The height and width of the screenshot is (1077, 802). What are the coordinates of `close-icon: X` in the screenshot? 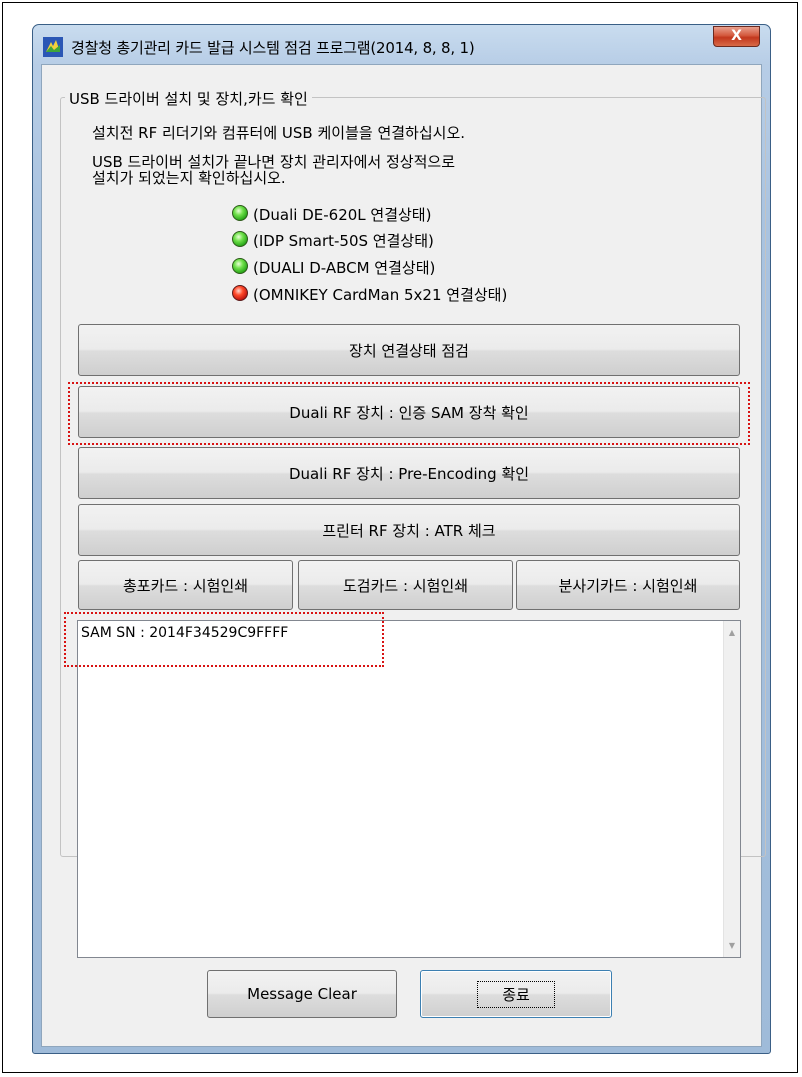 It's located at (736, 36).